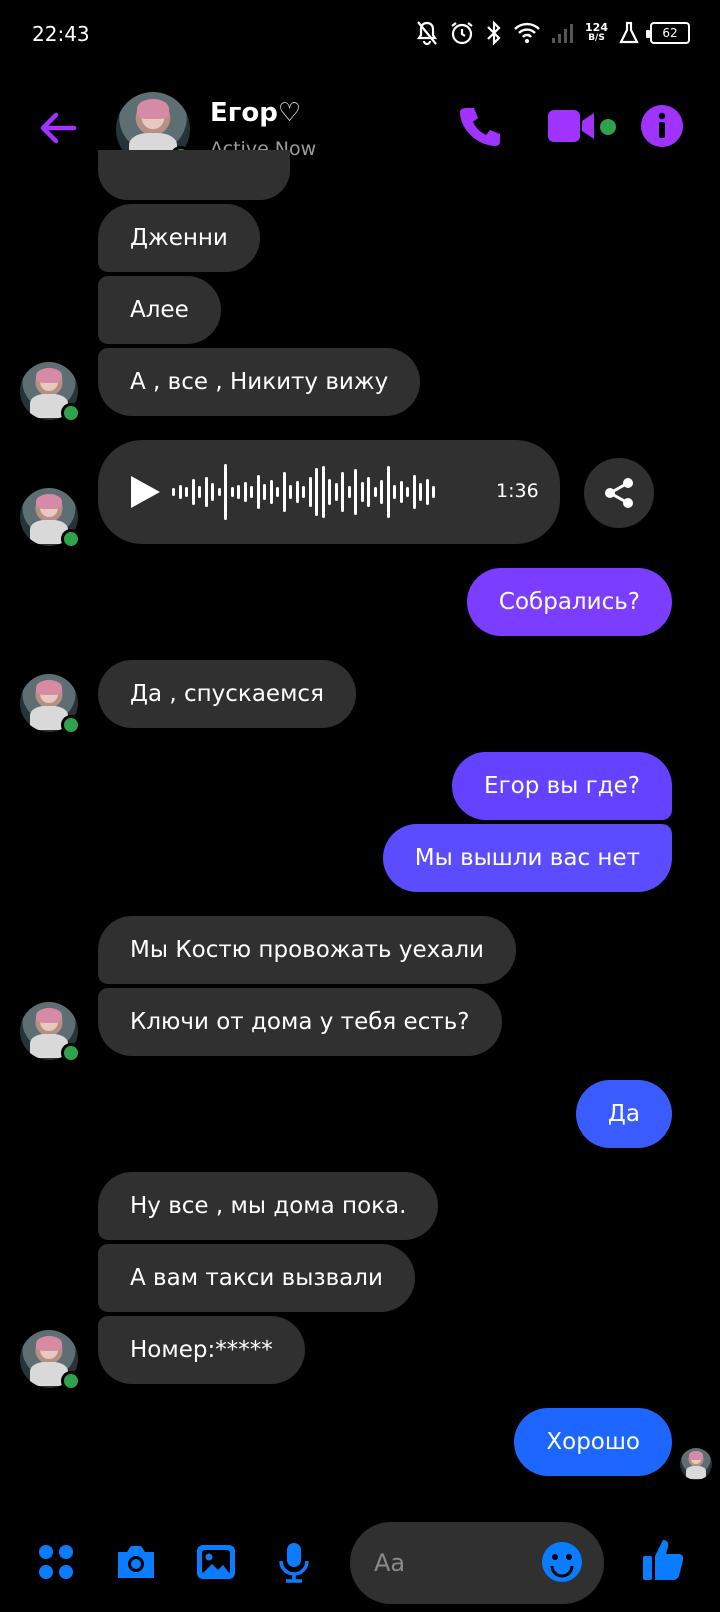 Image resolution: width=720 pixels, height=1612 pixels. Describe the element at coordinates (670, 33) in the screenshot. I see `battery-level: 62` at that location.